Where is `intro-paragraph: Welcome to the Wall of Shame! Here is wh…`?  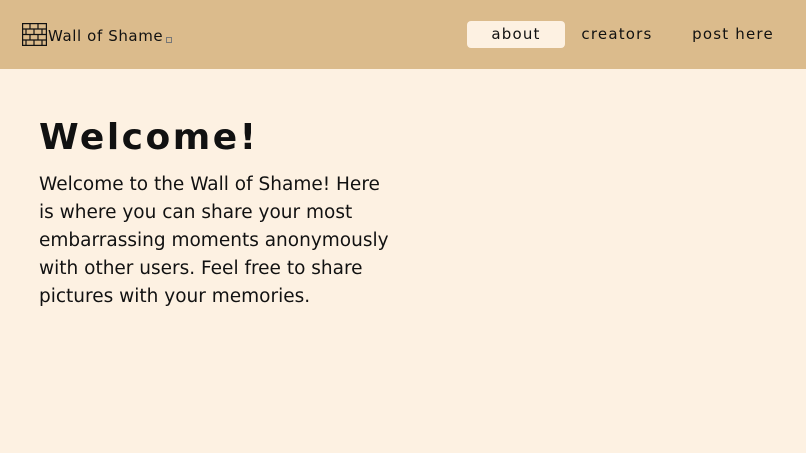
intro-paragraph: Welcome to the Wall of Shame! Here is wh… is located at coordinates (214, 240).